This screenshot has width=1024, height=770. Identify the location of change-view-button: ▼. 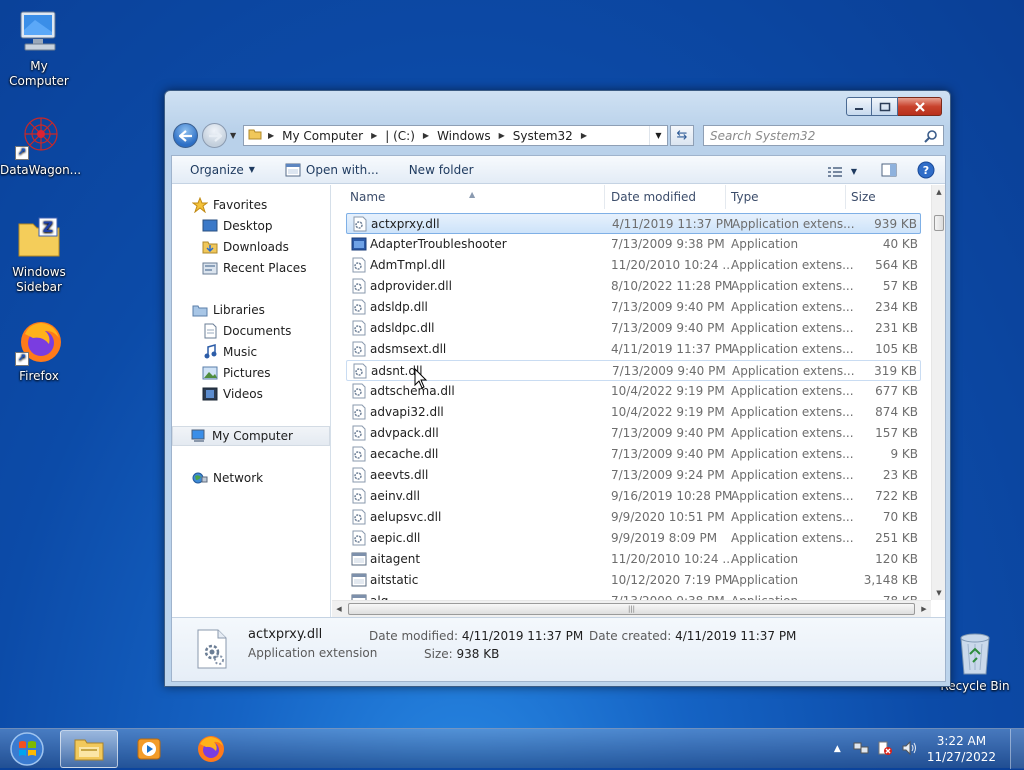
(842, 172).